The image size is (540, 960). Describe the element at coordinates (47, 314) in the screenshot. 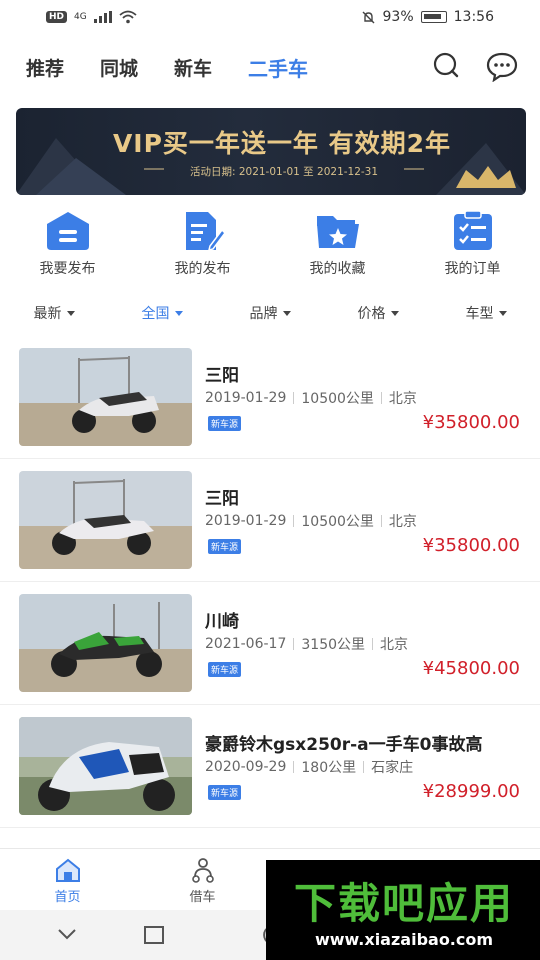

I see `filter-latest-label: 最新` at that location.